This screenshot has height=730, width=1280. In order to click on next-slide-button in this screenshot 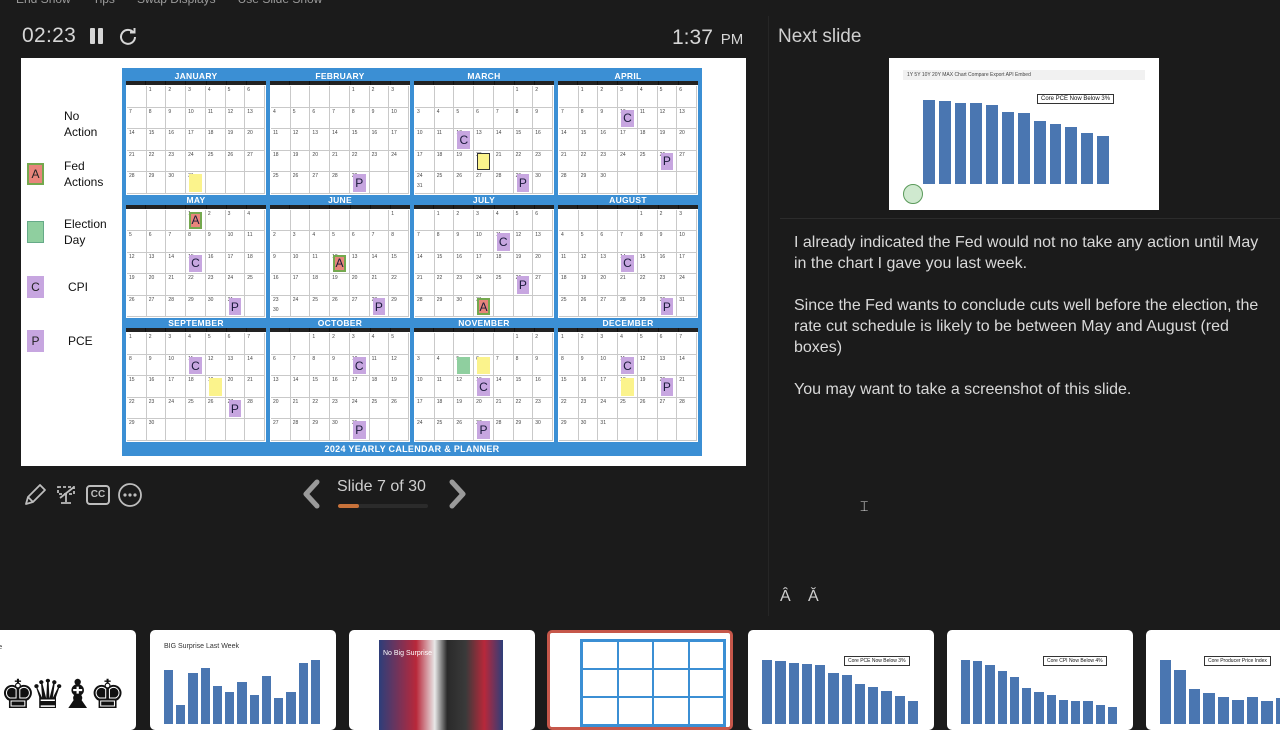, I will do `click(458, 494)`.